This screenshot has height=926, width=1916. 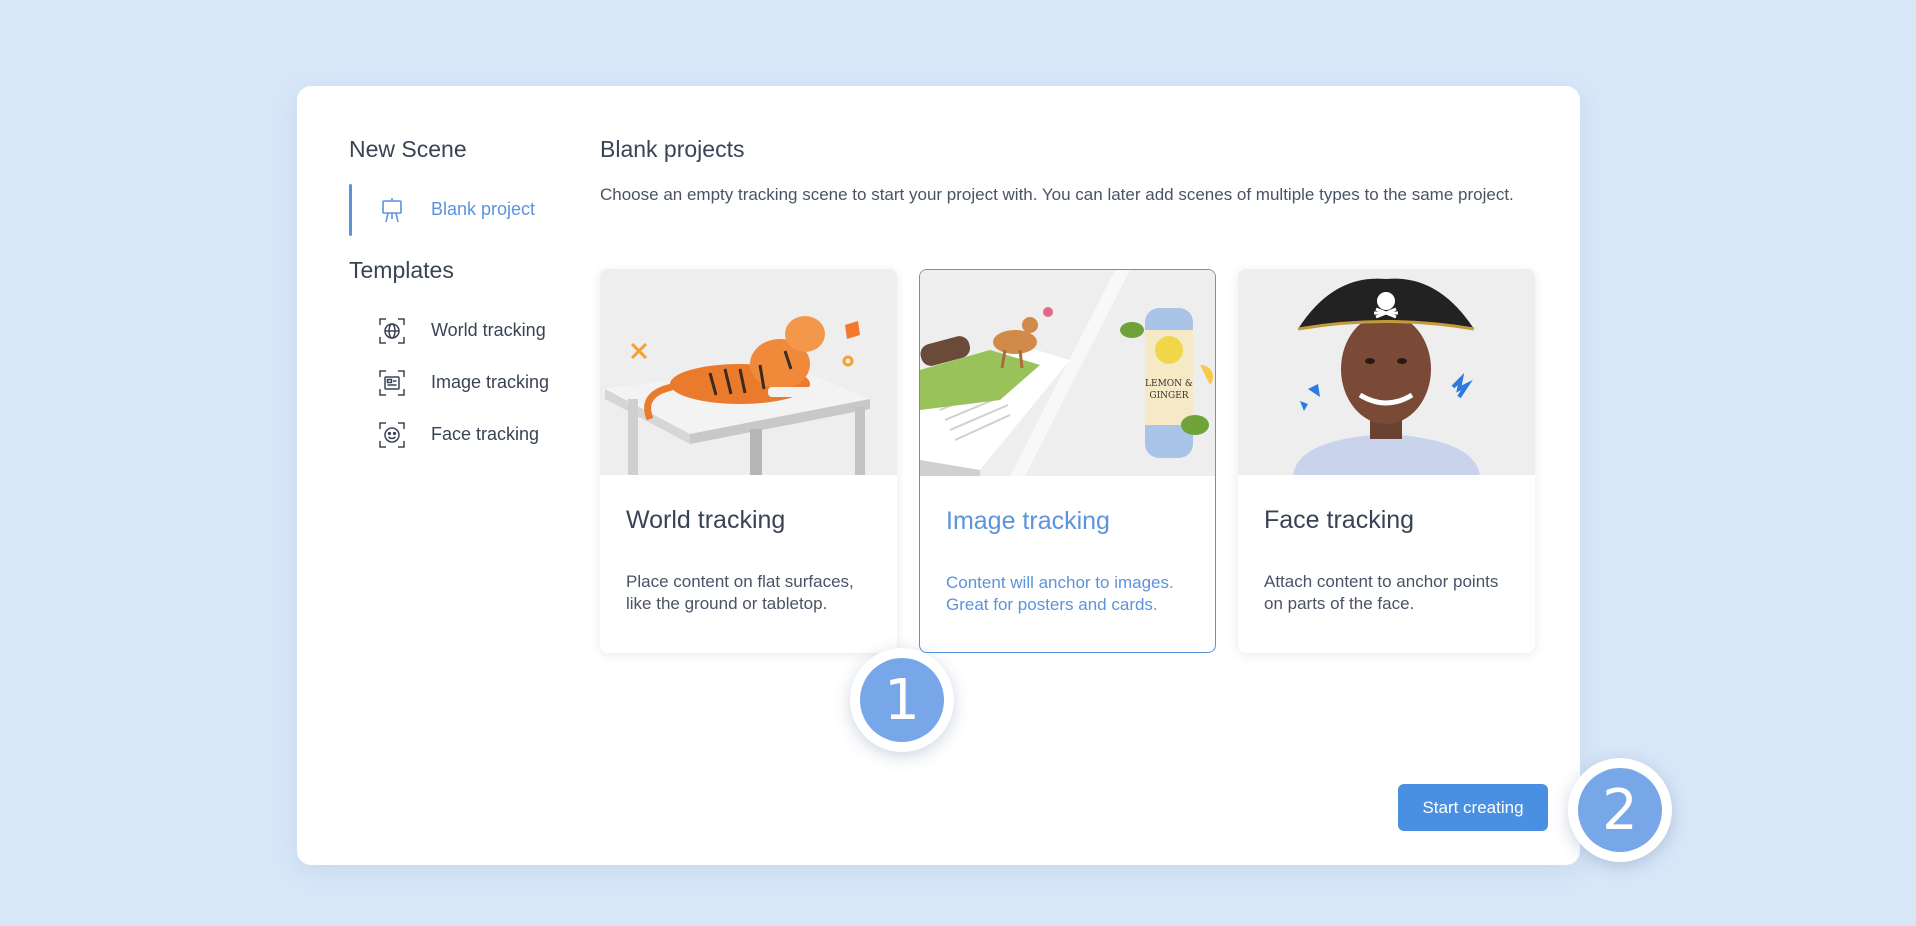 I want to click on step-number: 1, so click(x=902, y=700).